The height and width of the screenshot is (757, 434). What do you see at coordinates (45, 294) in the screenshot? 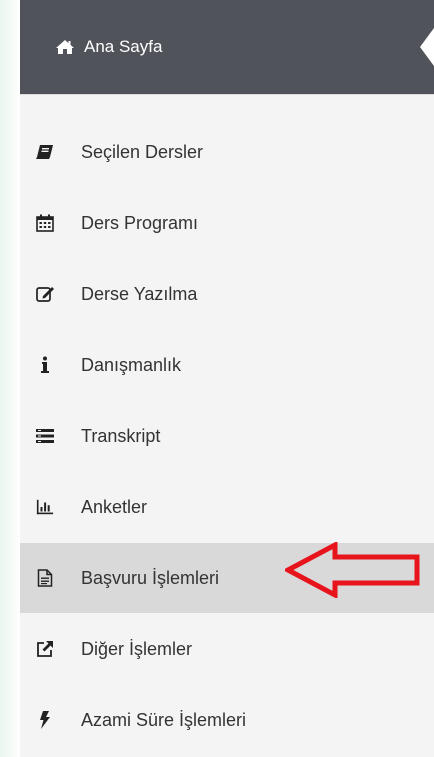
I see `edit-icon` at bounding box center [45, 294].